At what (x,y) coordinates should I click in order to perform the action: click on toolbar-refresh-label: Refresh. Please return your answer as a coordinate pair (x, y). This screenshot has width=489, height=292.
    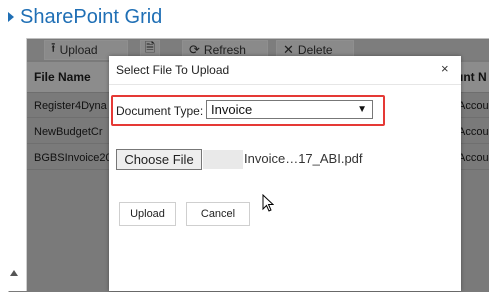
    Looking at the image, I should click on (224, 50).